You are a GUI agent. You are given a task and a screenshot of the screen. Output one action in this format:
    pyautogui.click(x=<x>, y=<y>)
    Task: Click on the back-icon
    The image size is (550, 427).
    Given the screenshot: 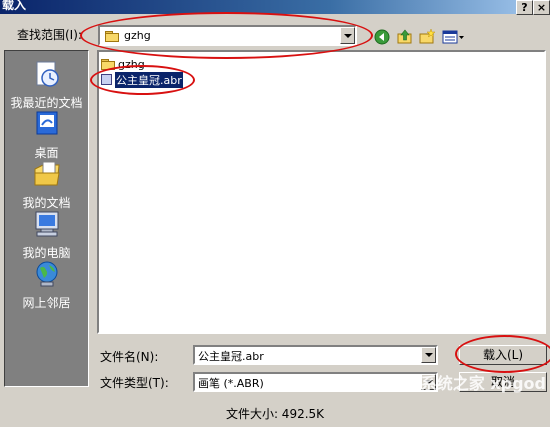 What is the action you would take?
    pyautogui.click(x=382, y=37)
    